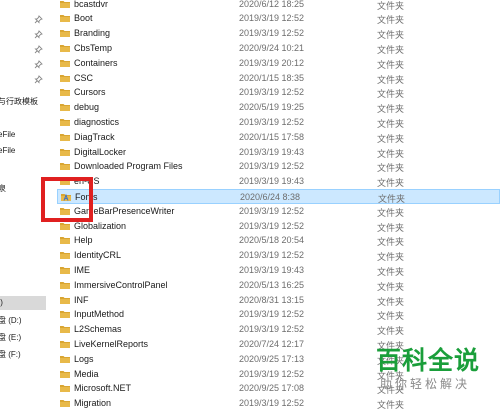  What do you see at coordinates (272, 47) in the screenshot?
I see `file-date-modified: 2020/9/24 10:21` at bounding box center [272, 47].